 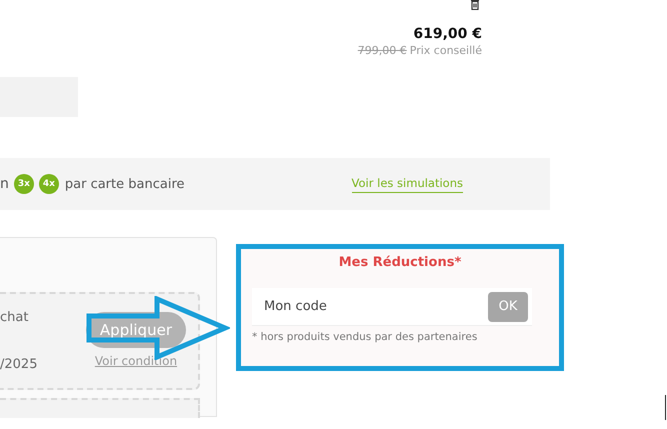 I want to click on coupon-text: chat, so click(x=15, y=317).